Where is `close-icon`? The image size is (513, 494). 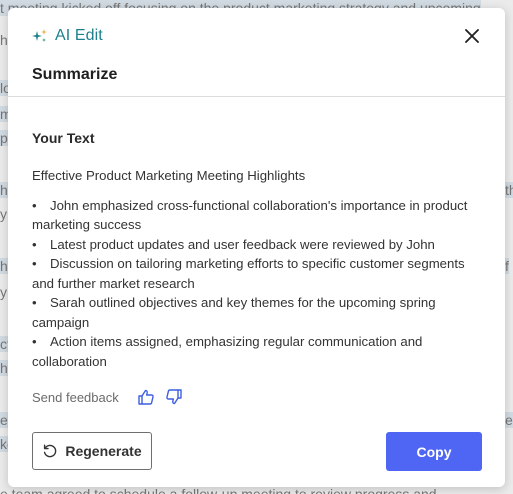 close-icon is located at coordinates (472, 36).